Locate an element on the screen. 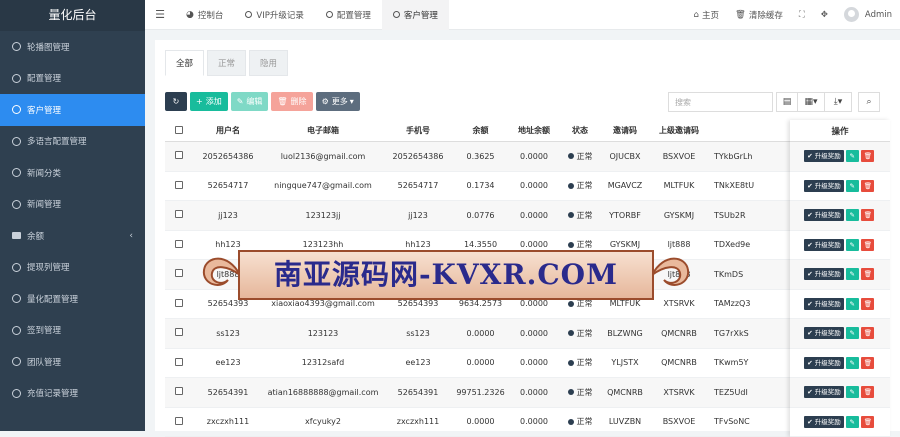  operation-row: ✔ 升级奖励✎🗑 is located at coordinates (840, 187).